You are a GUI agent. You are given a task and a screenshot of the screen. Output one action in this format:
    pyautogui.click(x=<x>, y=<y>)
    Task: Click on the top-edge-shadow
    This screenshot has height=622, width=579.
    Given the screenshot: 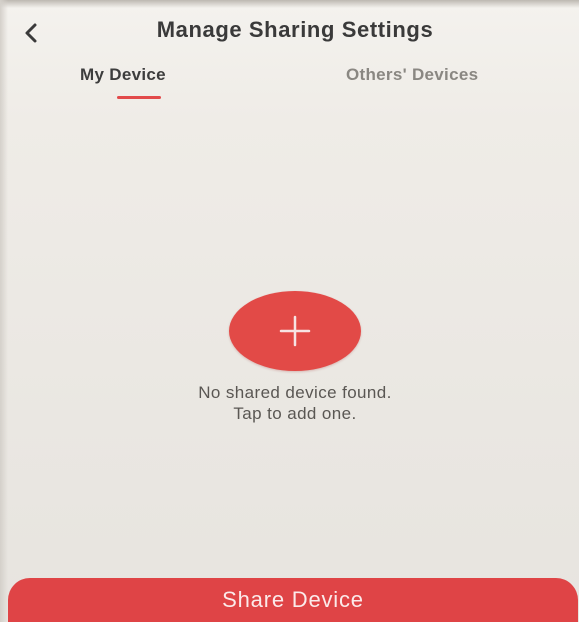 What is the action you would take?
    pyautogui.click(x=289, y=4)
    